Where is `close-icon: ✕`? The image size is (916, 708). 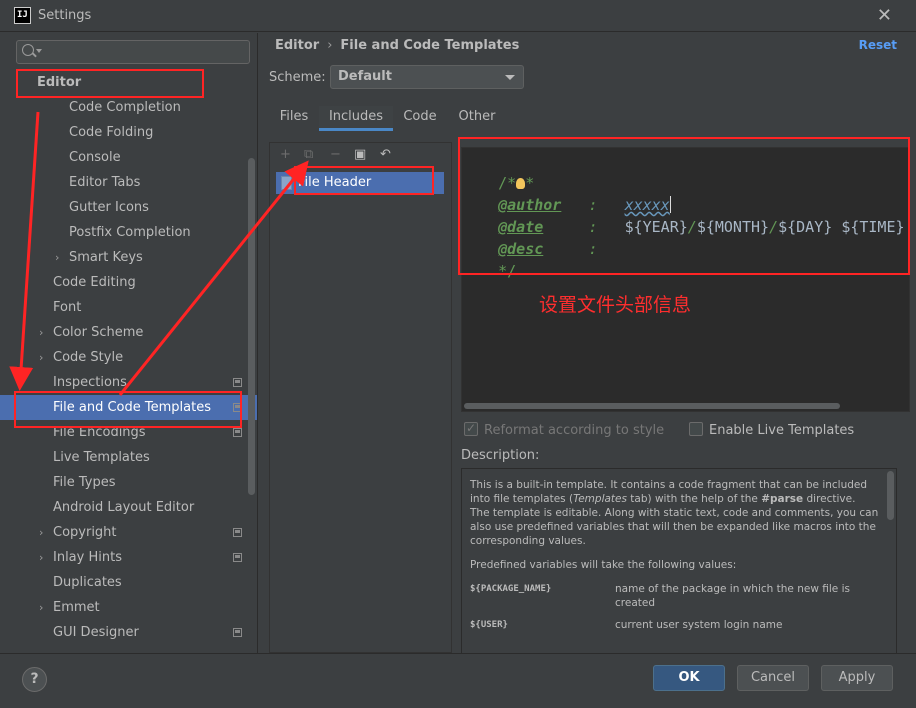 close-icon: ✕ is located at coordinates (884, 15).